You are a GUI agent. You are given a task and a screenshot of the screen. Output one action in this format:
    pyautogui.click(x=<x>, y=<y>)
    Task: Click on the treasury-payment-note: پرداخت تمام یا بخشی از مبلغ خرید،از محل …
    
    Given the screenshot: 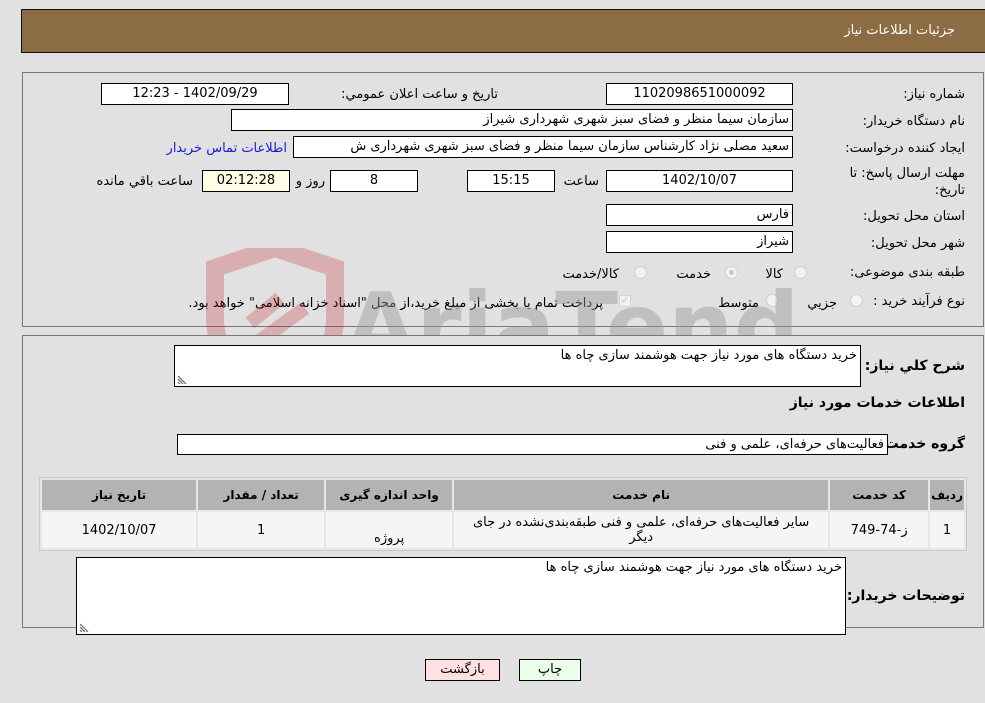 What is the action you would take?
    pyautogui.click(x=395, y=303)
    